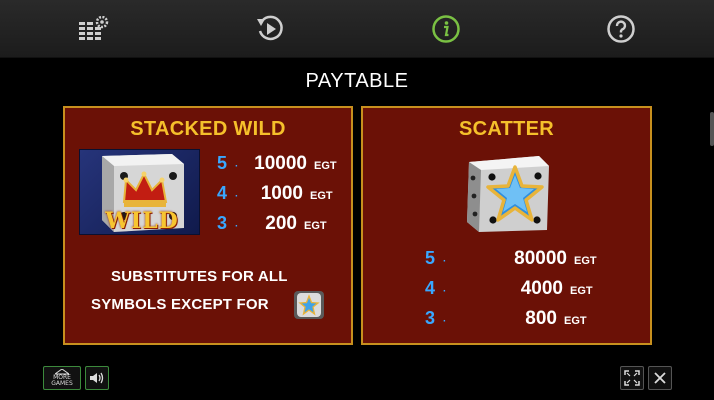 The height and width of the screenshot is (400, 714). Describe the element at coordinates (94, 29) in the screenshot. I see `settings-icon` at that location.